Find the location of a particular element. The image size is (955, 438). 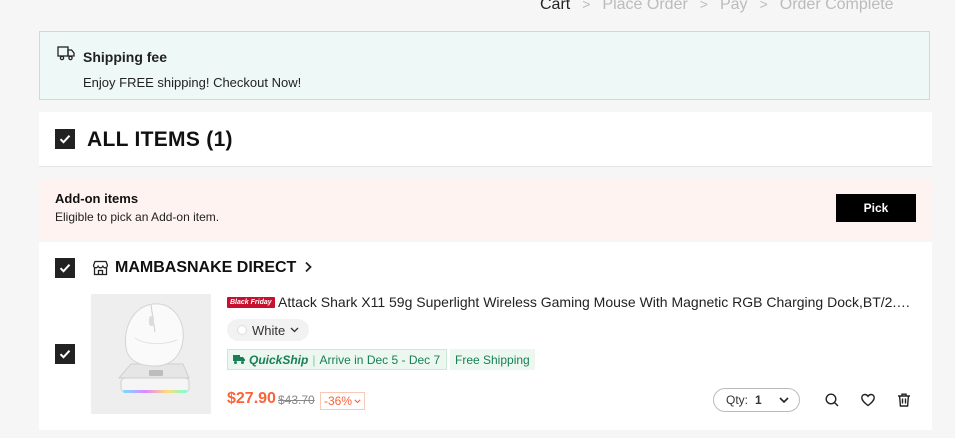

store-name-link: MAMBASNAKE DIRECT is located at coordinates (205, 268).